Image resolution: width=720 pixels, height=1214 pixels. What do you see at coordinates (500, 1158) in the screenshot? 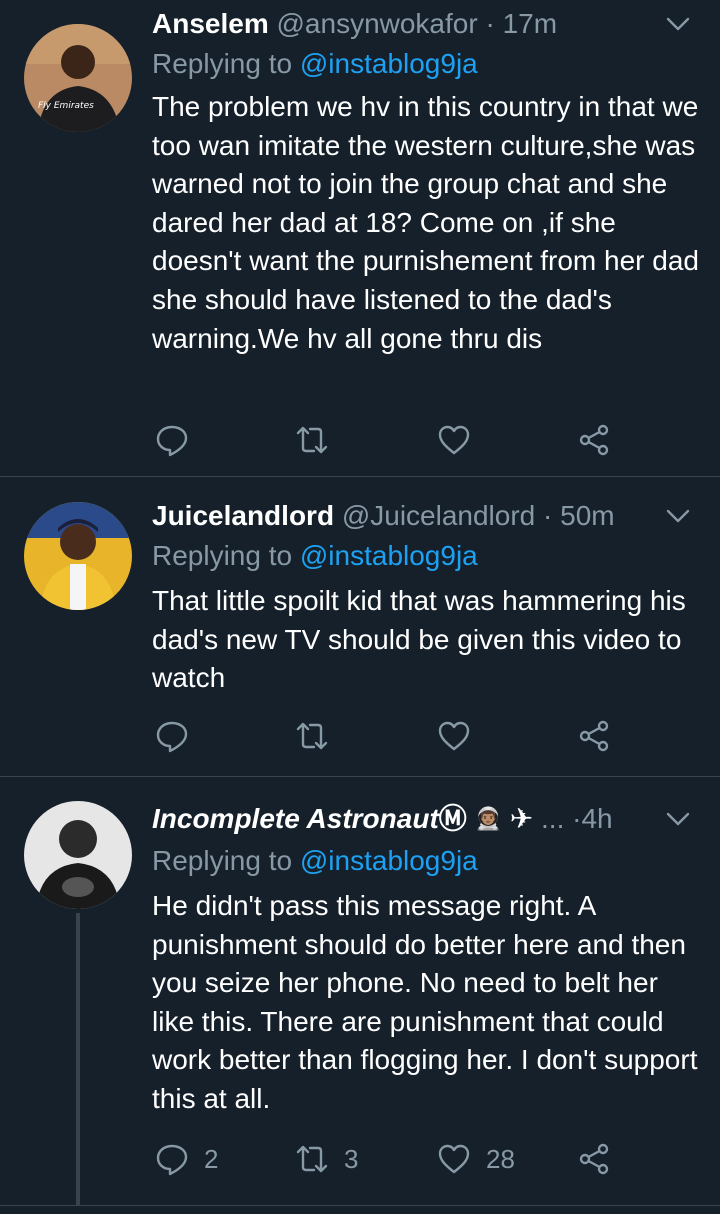
I see `like-count: 28` at bounding box center [500, 1158].